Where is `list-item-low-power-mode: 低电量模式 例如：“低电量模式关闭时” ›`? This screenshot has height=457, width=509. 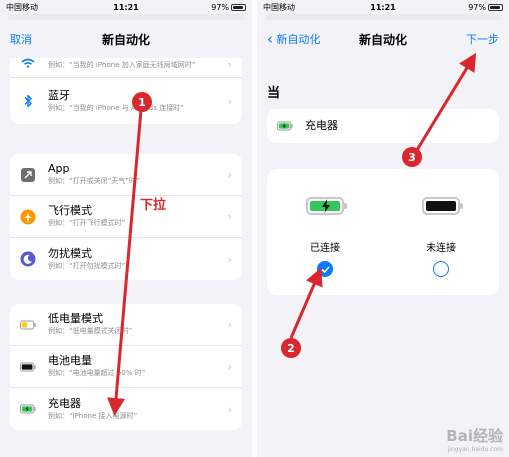 list-item-low-power-mode: 低电量模式 例如：“低电量模式关闭时” › is located at coordinates (126, 325).